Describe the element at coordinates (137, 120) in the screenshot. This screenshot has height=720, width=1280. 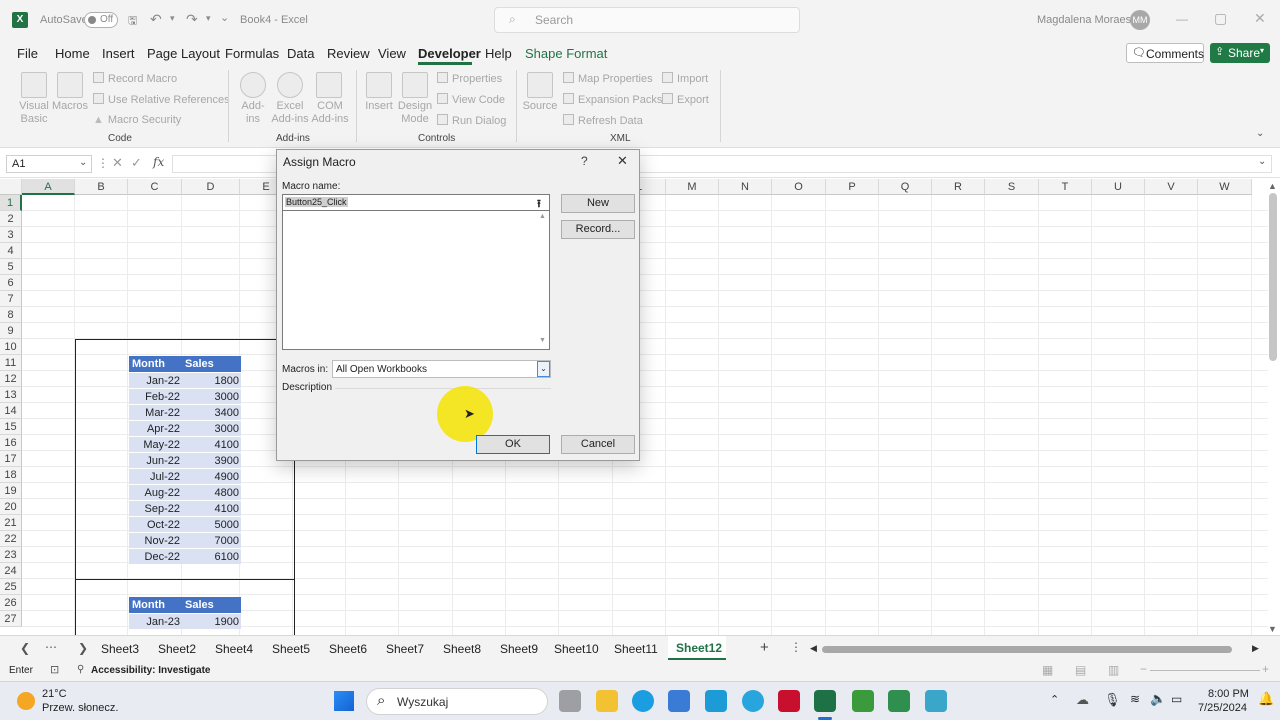
I see `macro-security-button: ▲ Macro Security` at that location.